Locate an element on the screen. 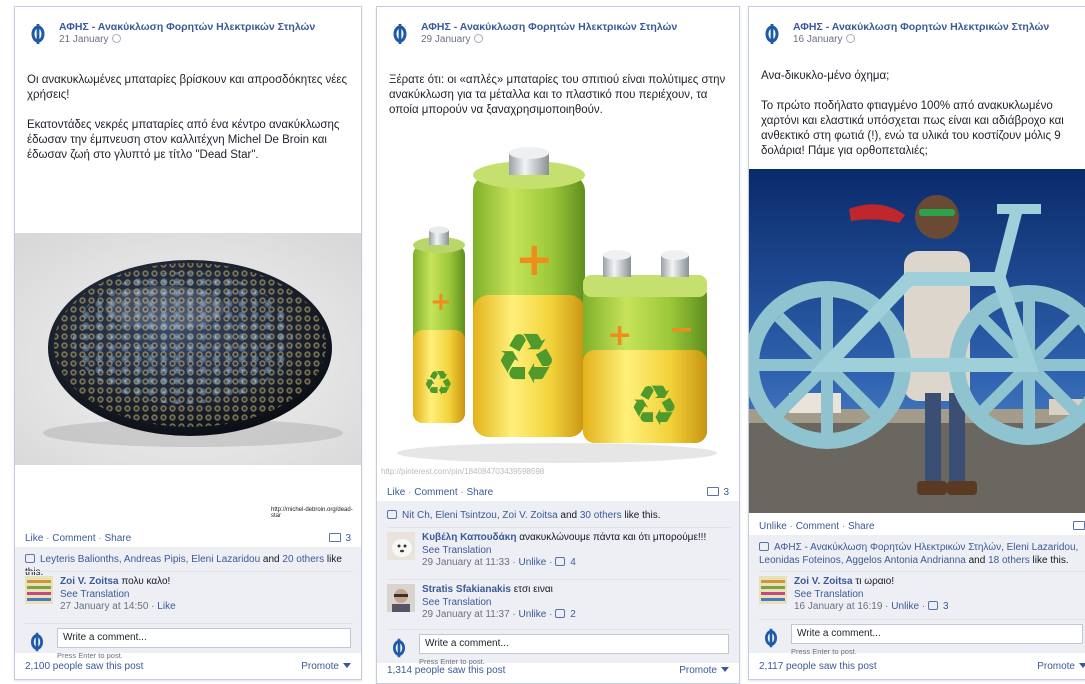  comment-text: πολυ καλο! is located at coordinates (146, 581).